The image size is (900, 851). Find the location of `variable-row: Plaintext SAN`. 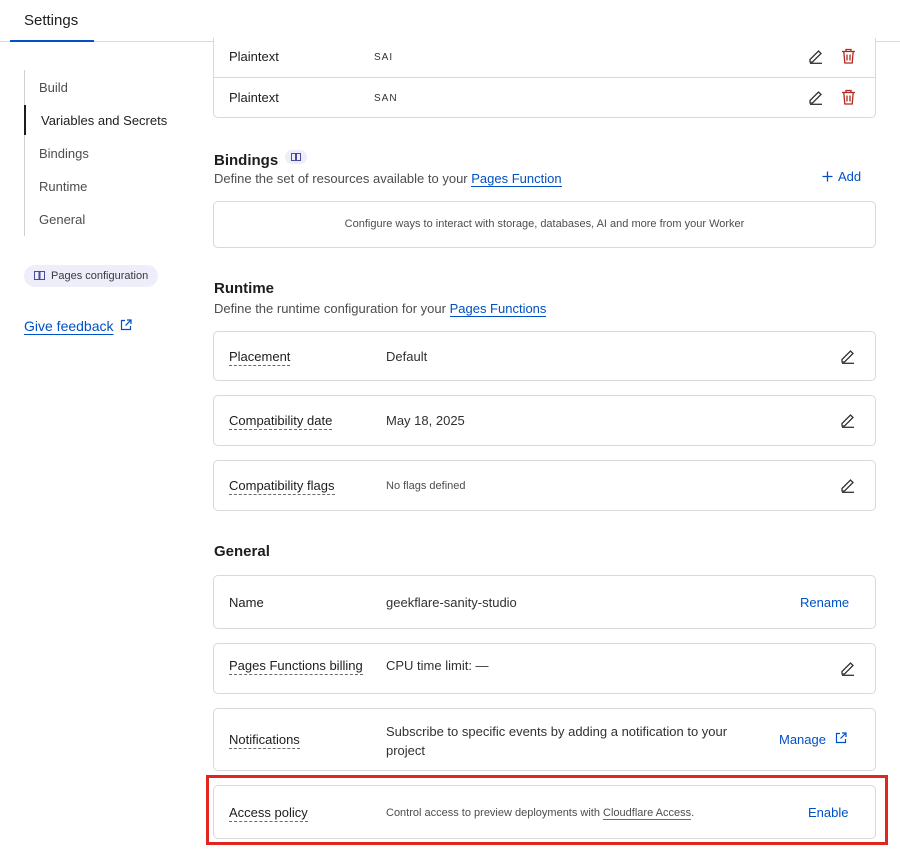

variable-row: Plaintext SAN is located at coordinates (544, 97).